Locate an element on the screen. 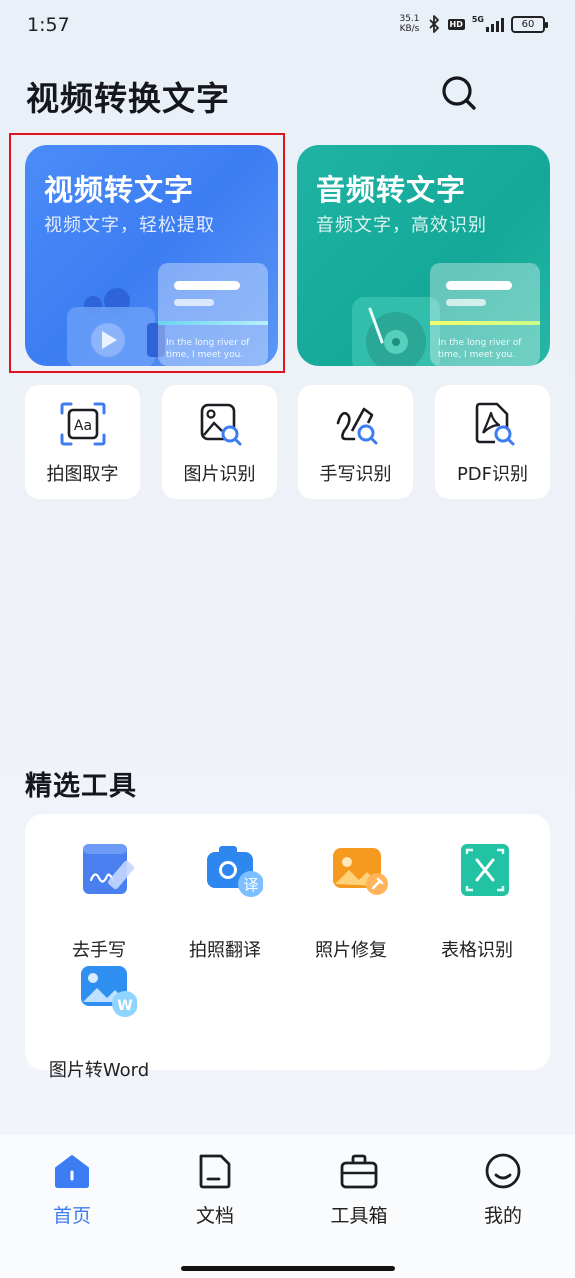  feature-remove-handwriting: 去手写 is located at coordinates (99, 900).